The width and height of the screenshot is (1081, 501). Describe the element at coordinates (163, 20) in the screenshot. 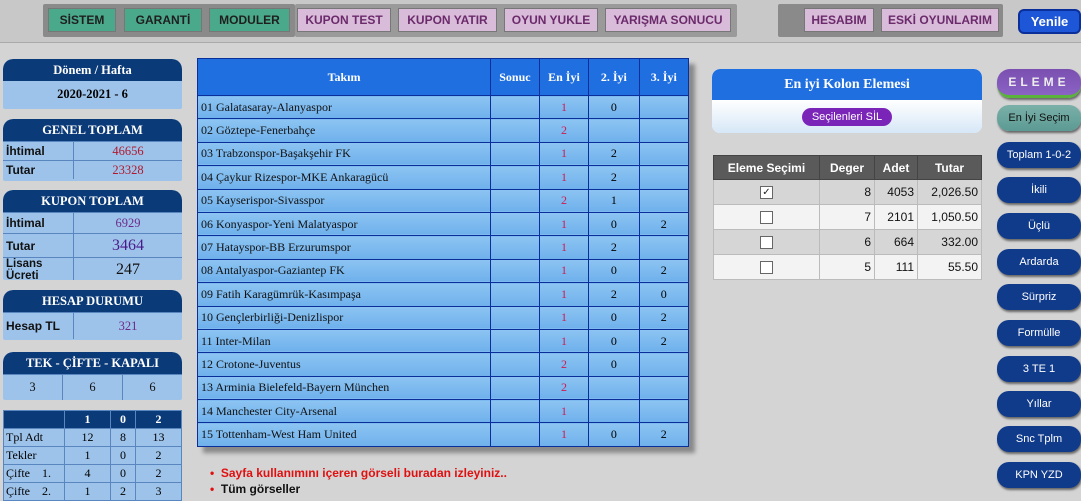

I see `nav-garanti-button: GARANTİ` at that location.